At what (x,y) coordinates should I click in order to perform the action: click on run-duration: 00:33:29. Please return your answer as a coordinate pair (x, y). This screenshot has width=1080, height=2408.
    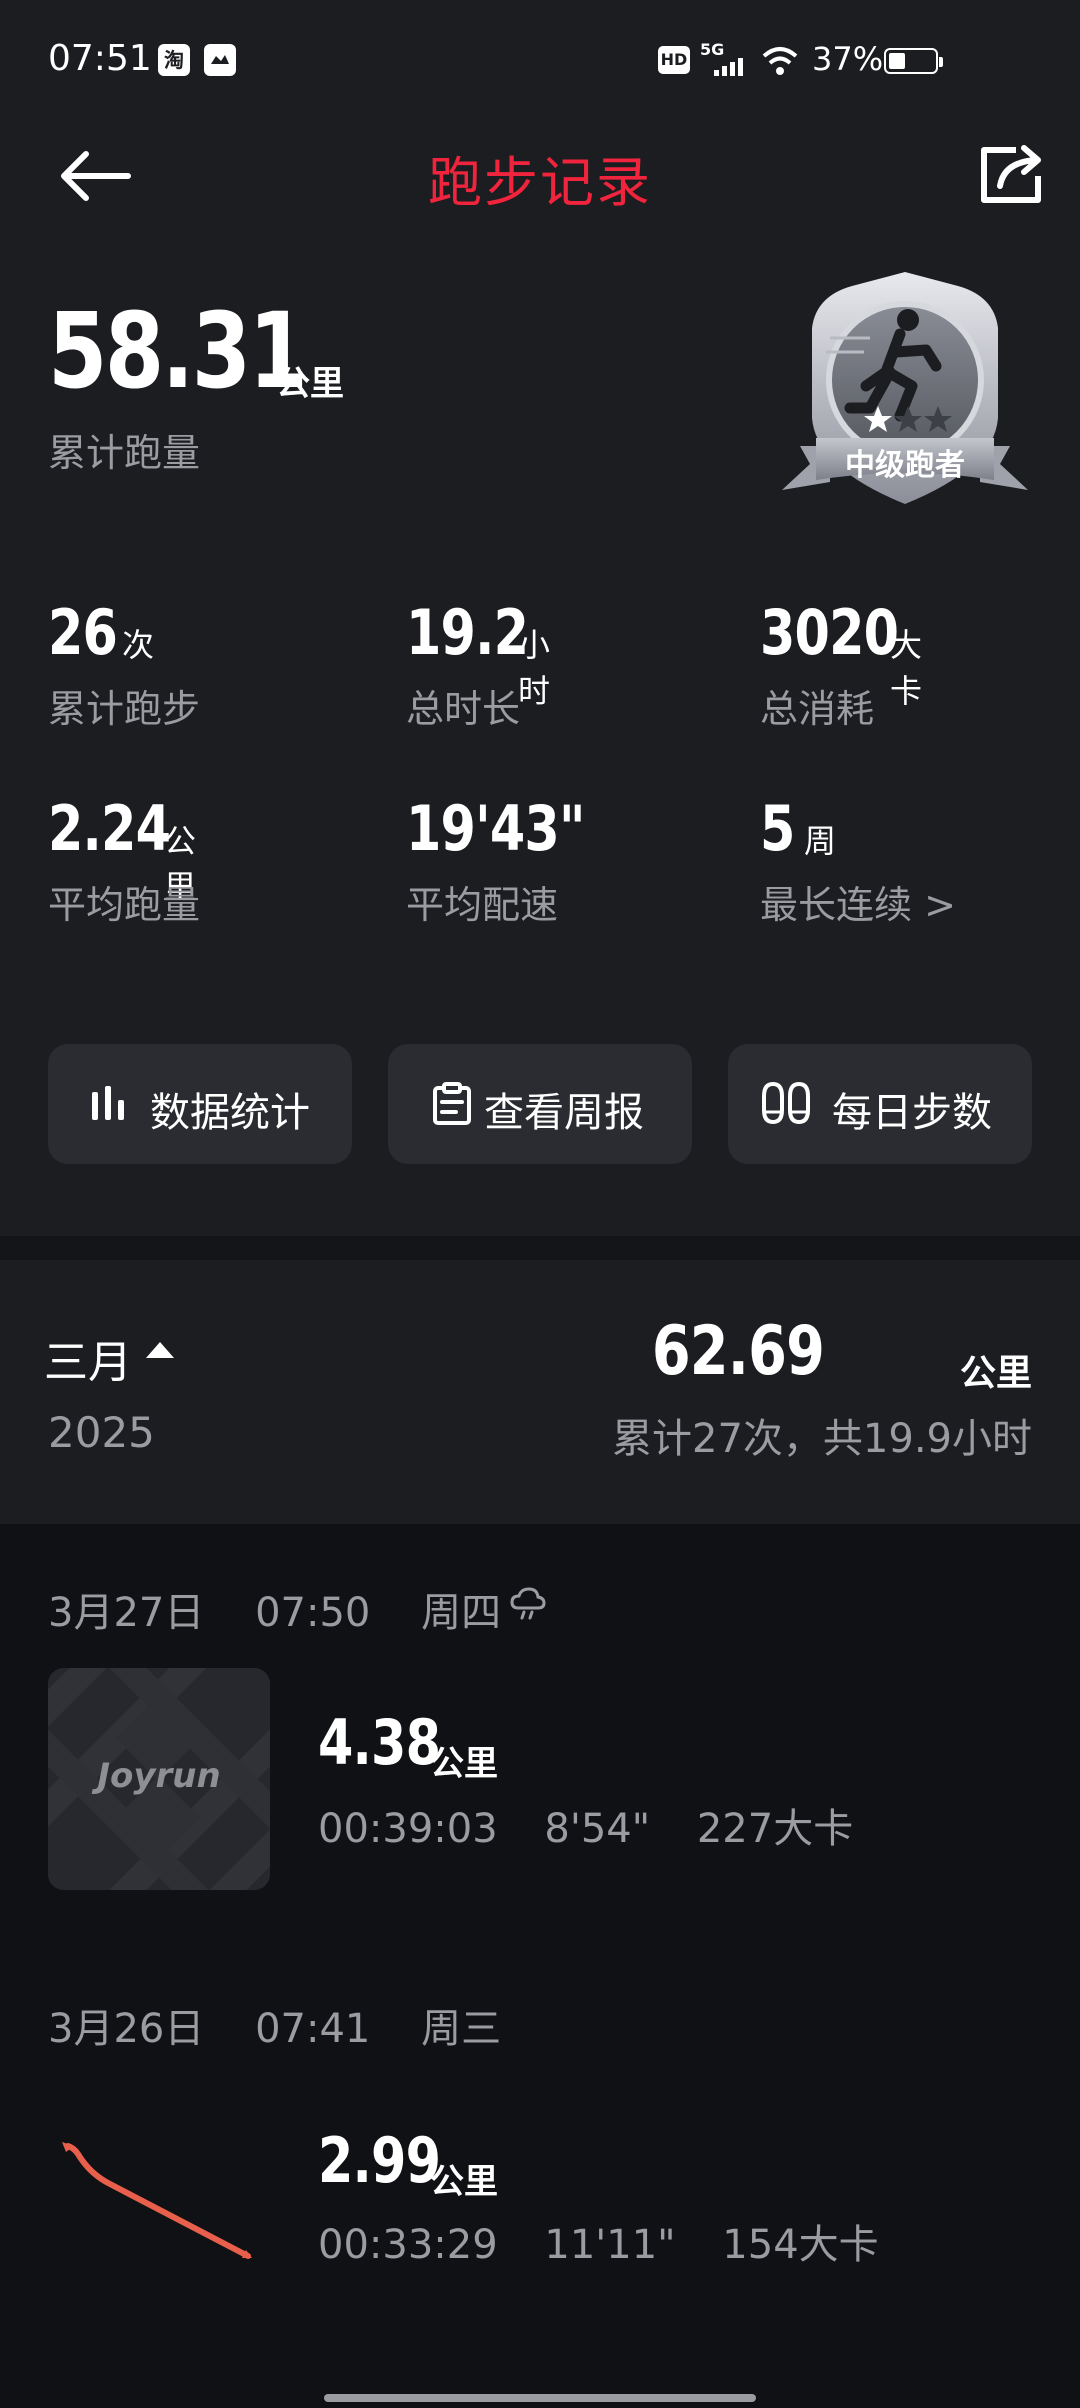
    Looking at the image, I should click on (408, 2245).